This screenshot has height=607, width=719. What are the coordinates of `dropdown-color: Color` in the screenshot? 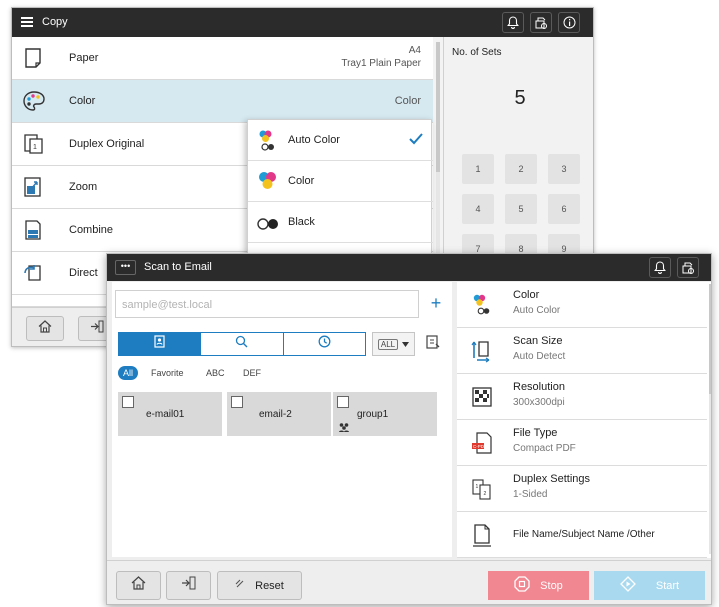 It's located at (340, 181).